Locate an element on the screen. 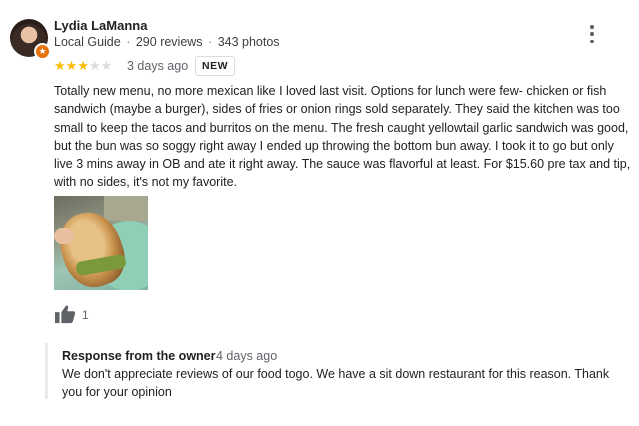  review-photo is located at coordinates (101, 243).